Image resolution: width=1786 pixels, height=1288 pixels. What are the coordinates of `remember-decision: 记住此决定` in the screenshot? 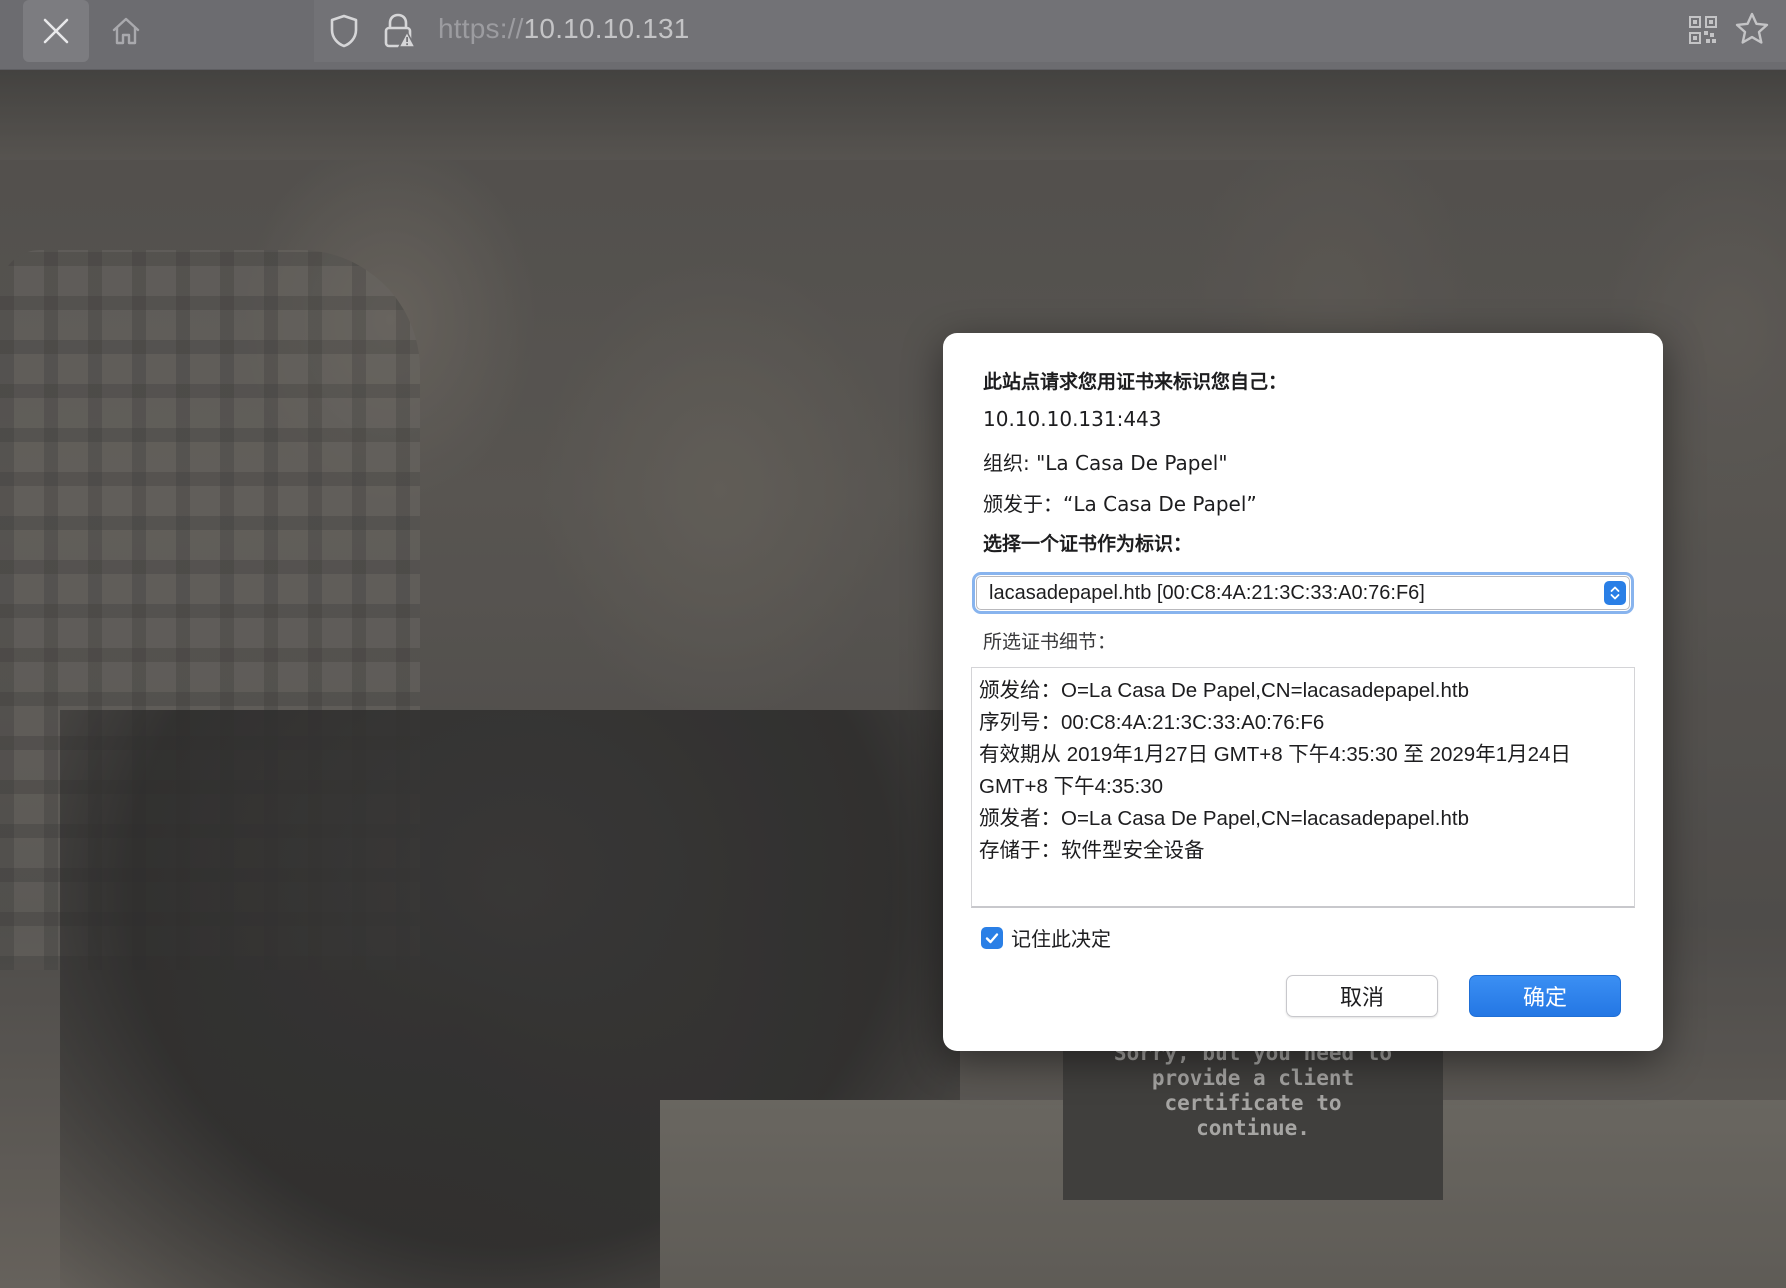 It's located at (1046, 937).